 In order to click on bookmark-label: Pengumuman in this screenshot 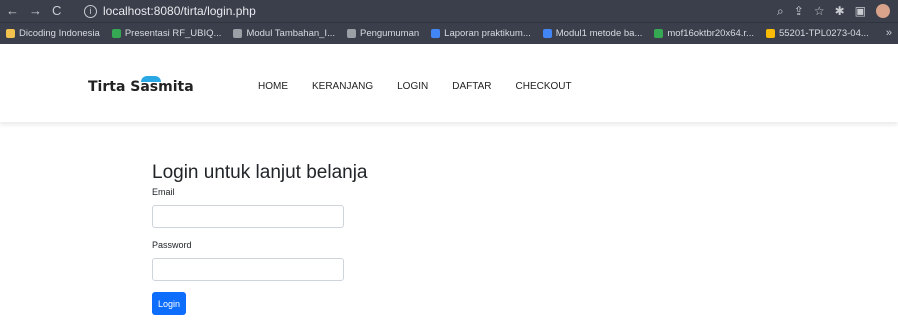, I will do `click(390, 33)`.